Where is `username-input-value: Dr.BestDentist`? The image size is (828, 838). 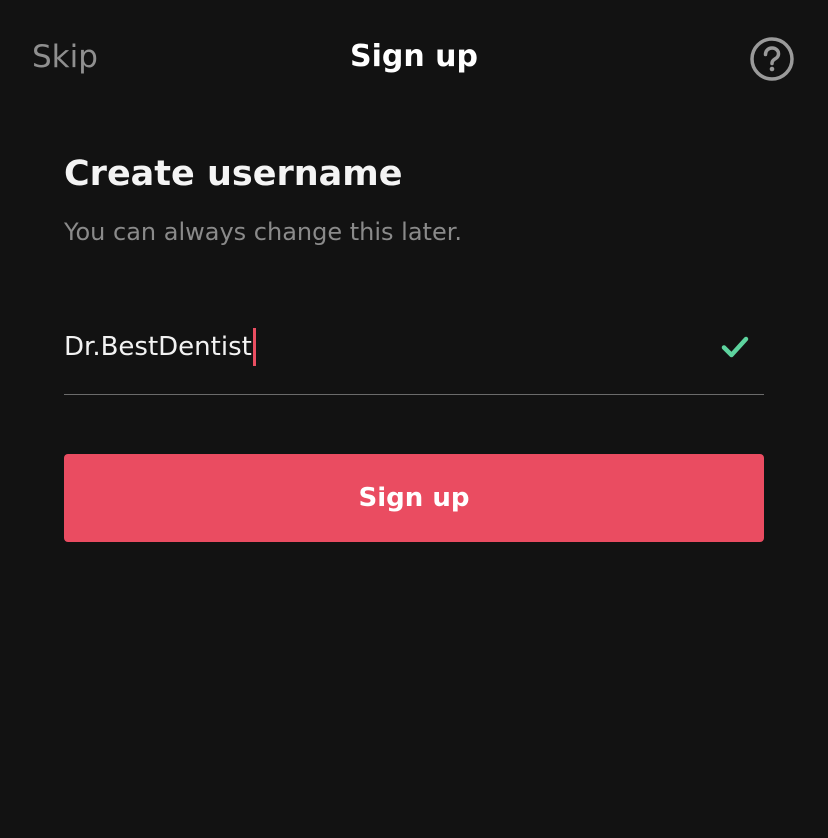
username-input-value: Dr.BestDentist is located at coordinates (160, 347).